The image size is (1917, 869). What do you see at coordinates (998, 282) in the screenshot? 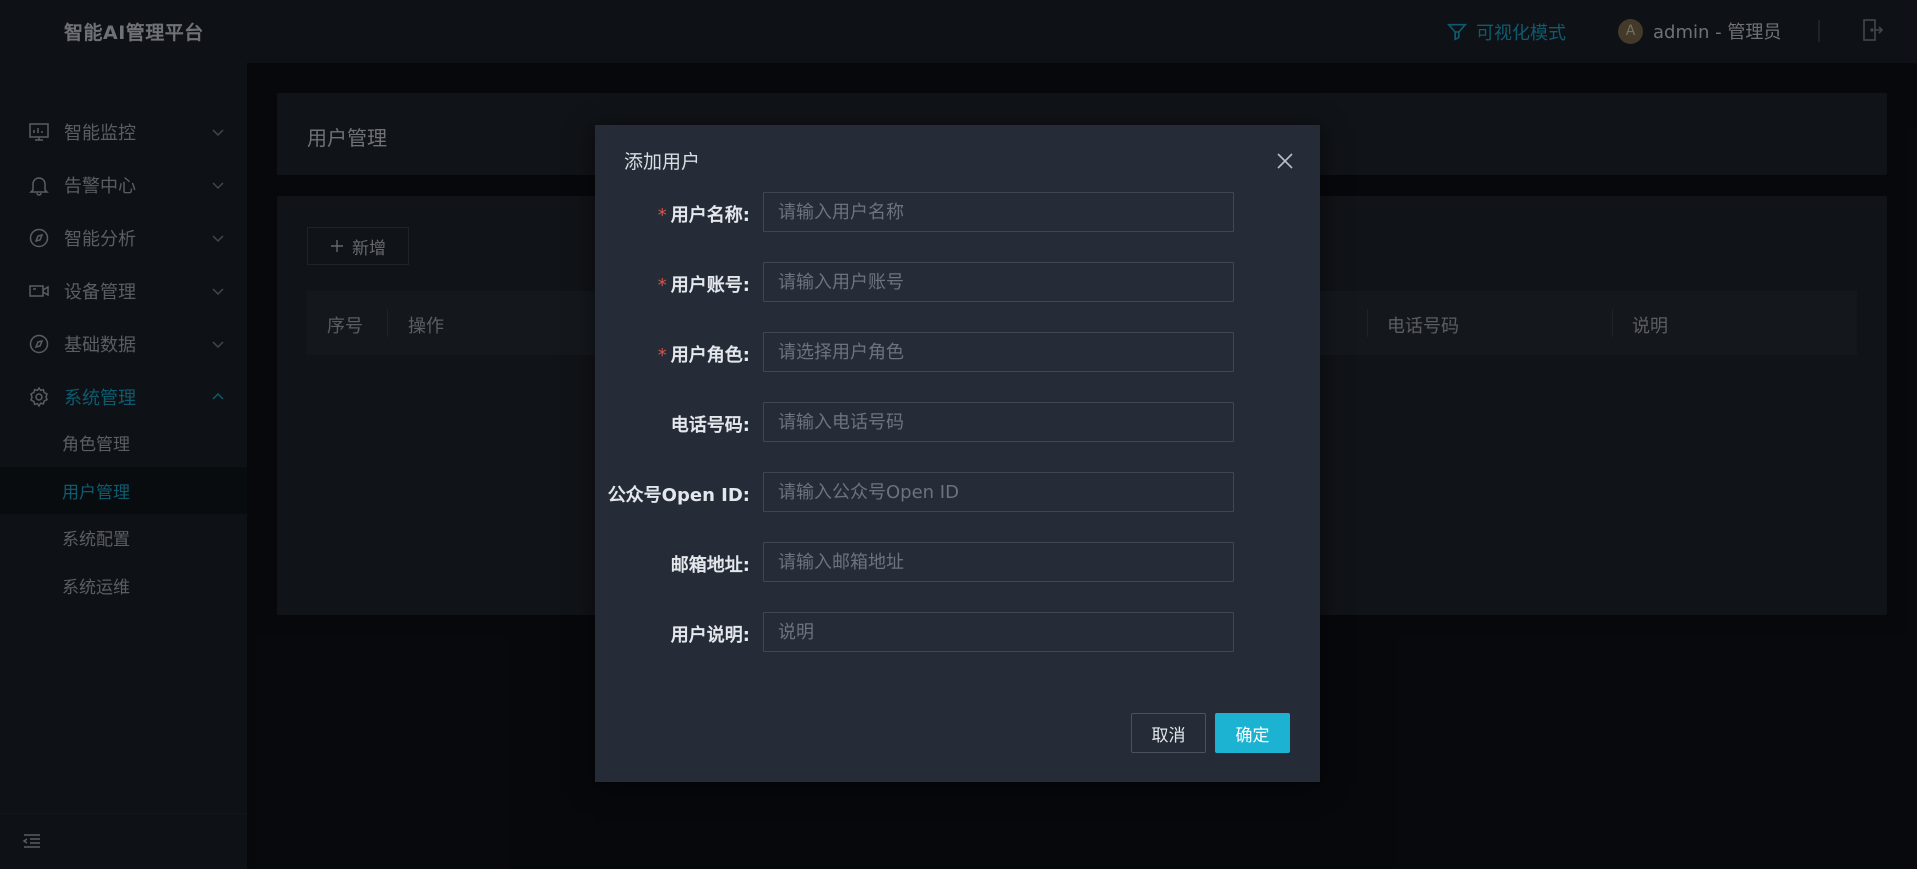
I see `account-input` at bounding box center [998, 282].